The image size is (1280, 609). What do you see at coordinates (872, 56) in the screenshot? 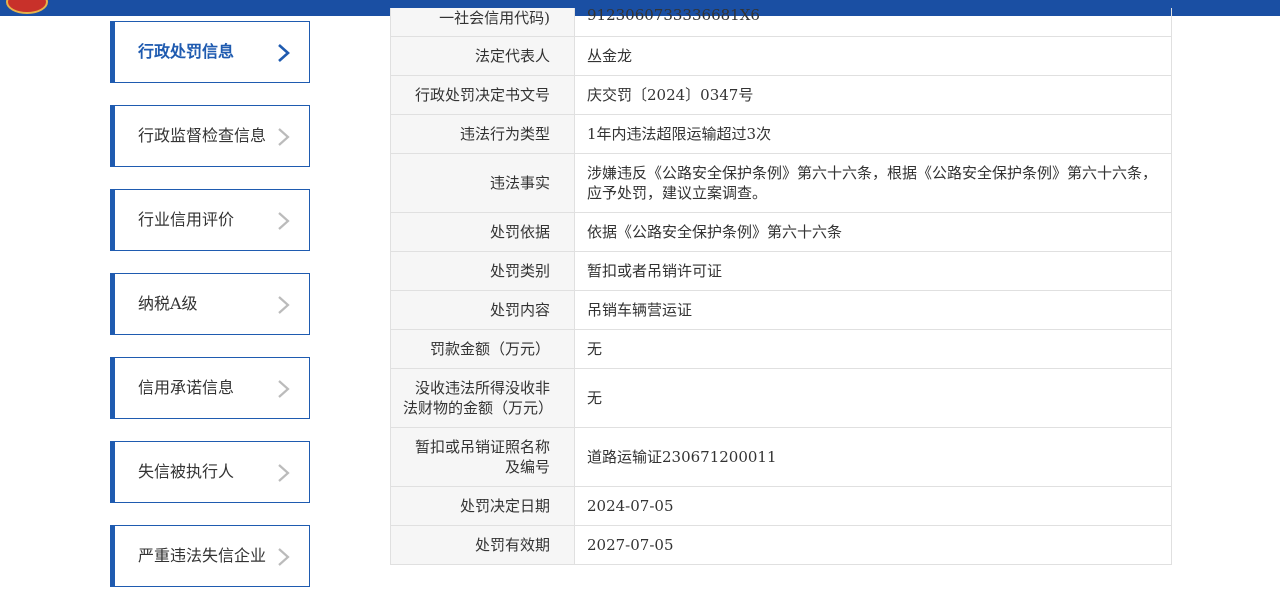
I see `field-value: 丛金龙` at bounding box center [872, 56].